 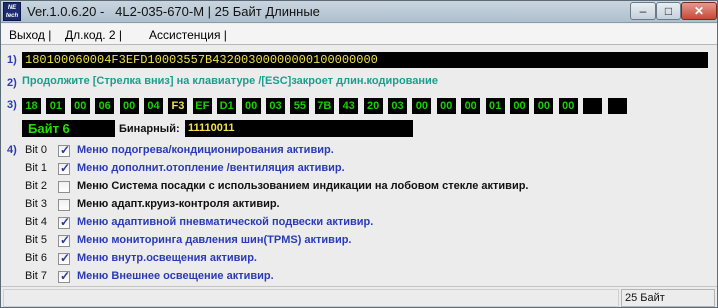 What do you see at coordinates (68, 128) in the screenshot?
I see `selected-byte-name: Байт 6` at bounding box center [68, 128].